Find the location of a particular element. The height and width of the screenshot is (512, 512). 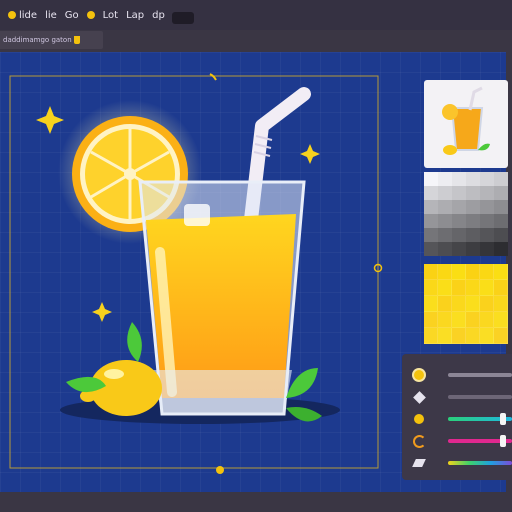

menu-label: Go is located at coordinates (71, 15).